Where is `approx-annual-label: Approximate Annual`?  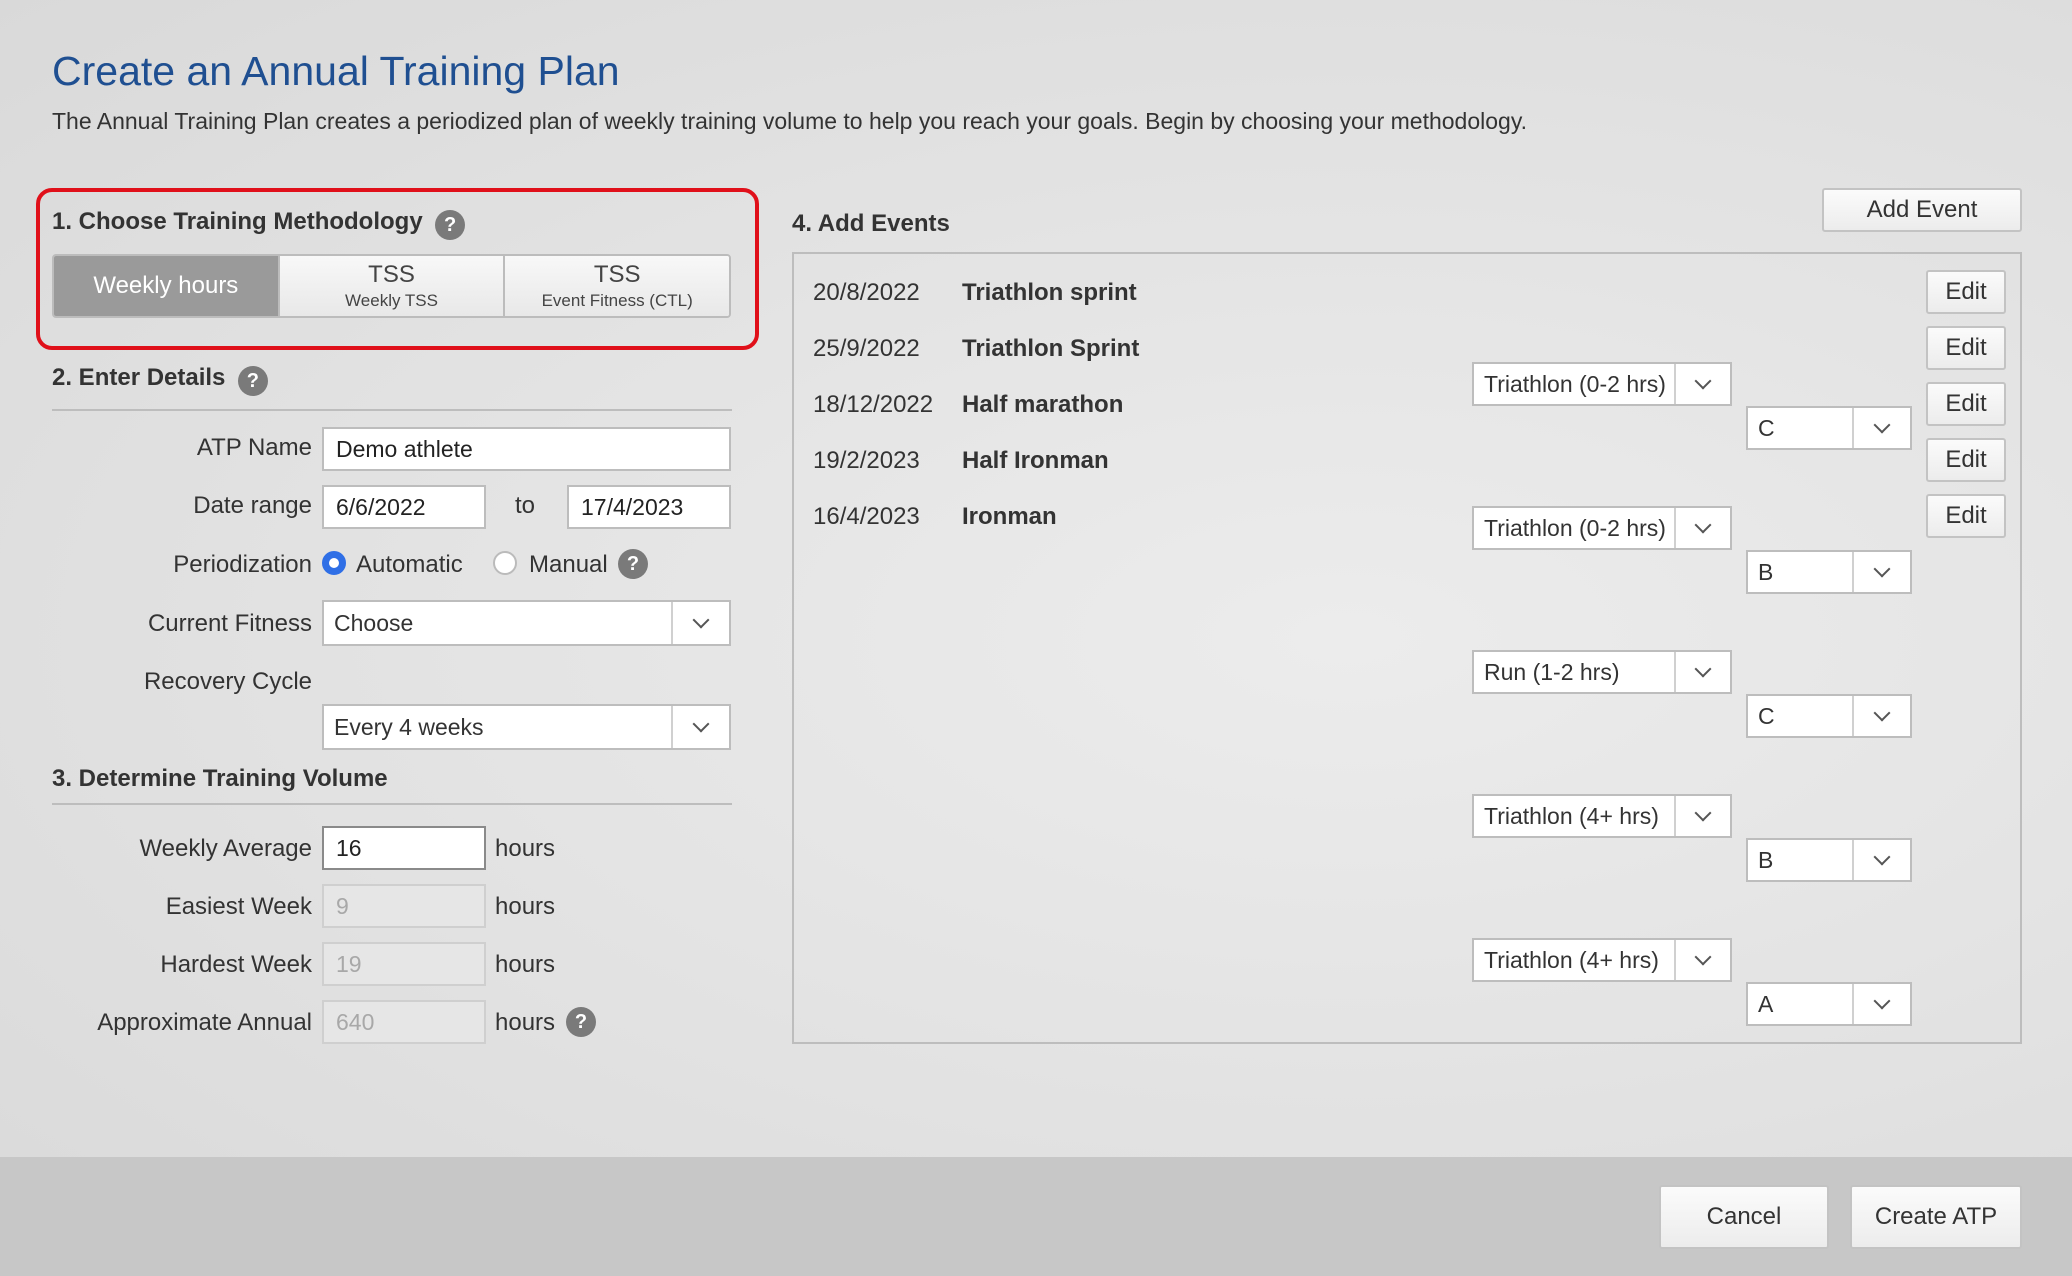 approx-annual-label: Approximate Annual is located at coordinates (204, 1022).